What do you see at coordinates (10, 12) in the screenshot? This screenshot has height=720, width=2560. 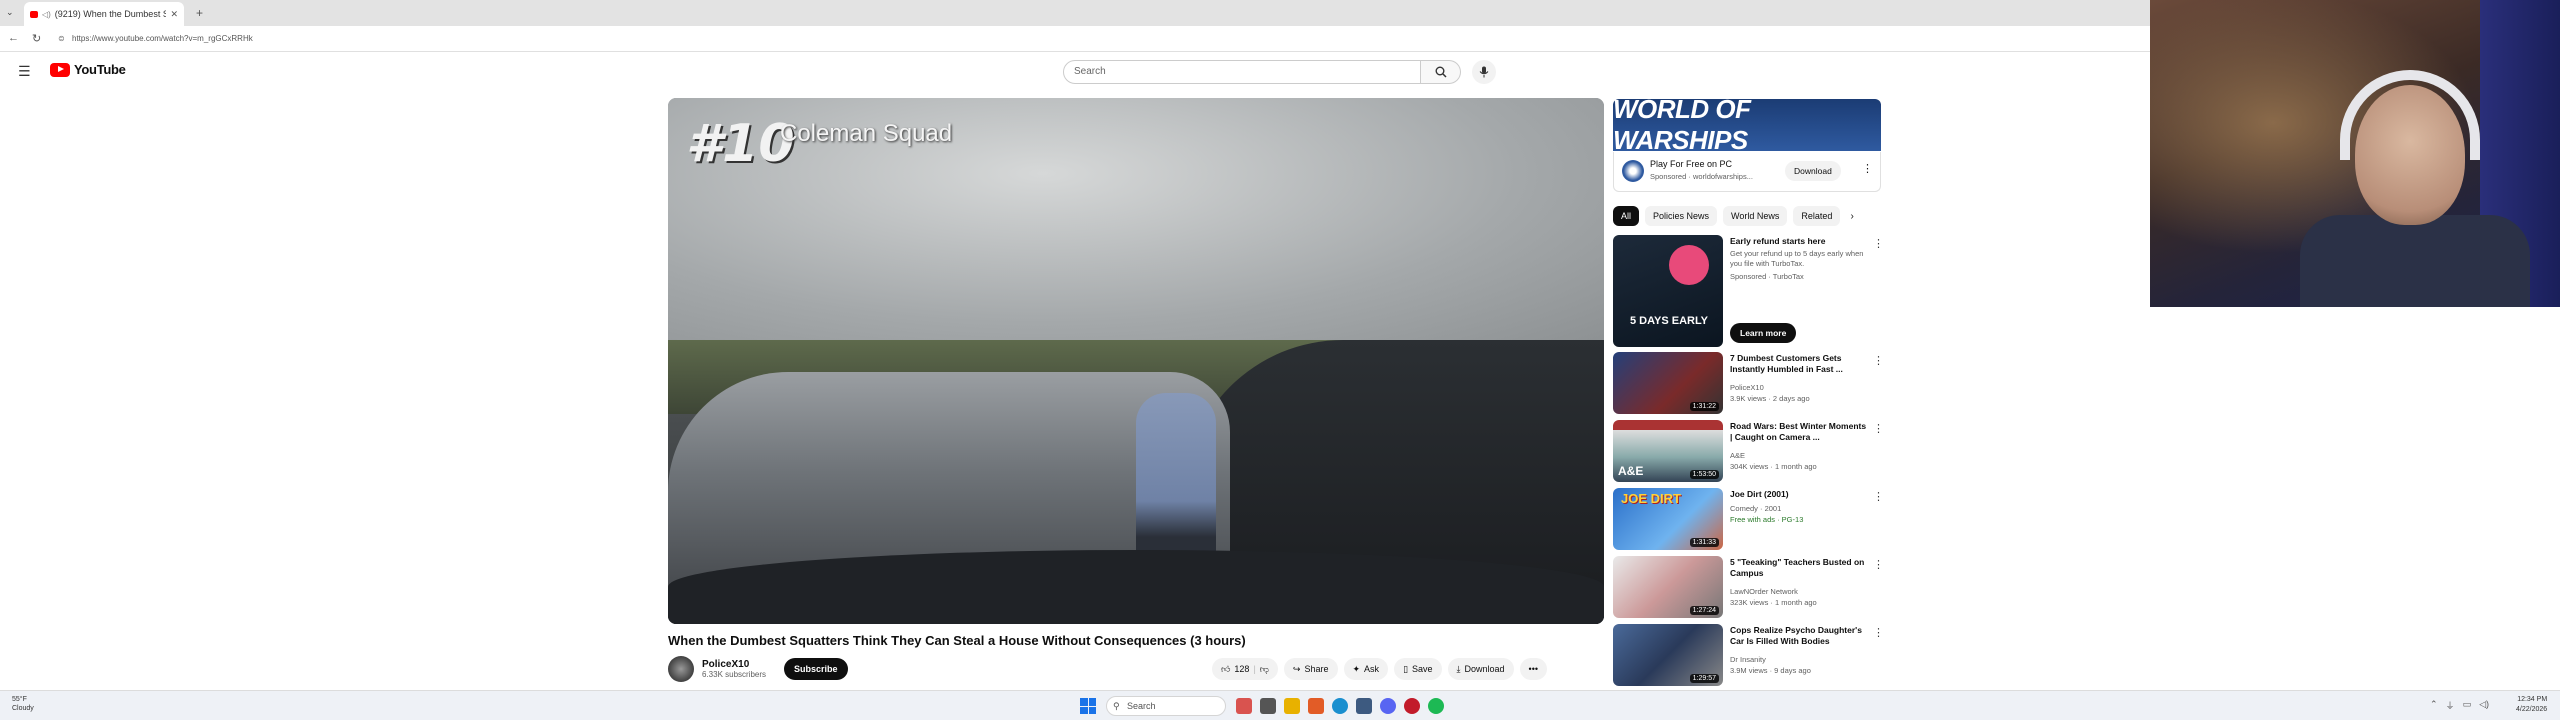 I see `tab-list-chevron-icon: ⌄` at bounding box center [10, 12].